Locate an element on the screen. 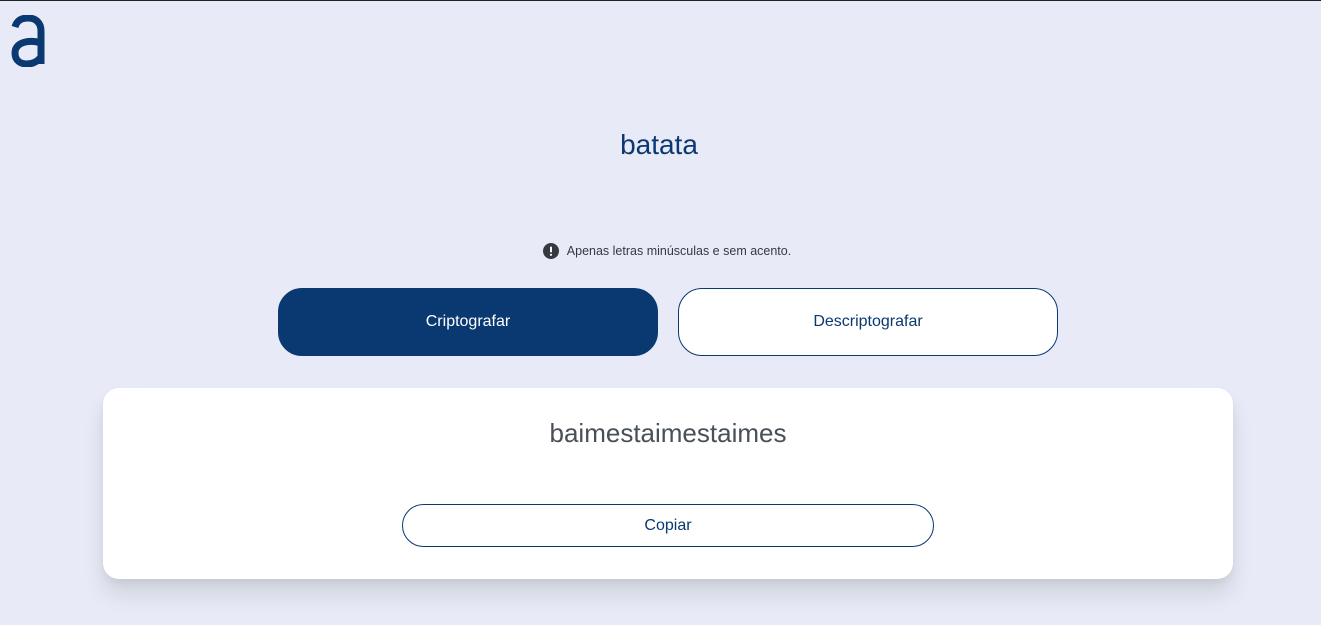  alura-logo-icon is located at coordinates (28, 41).